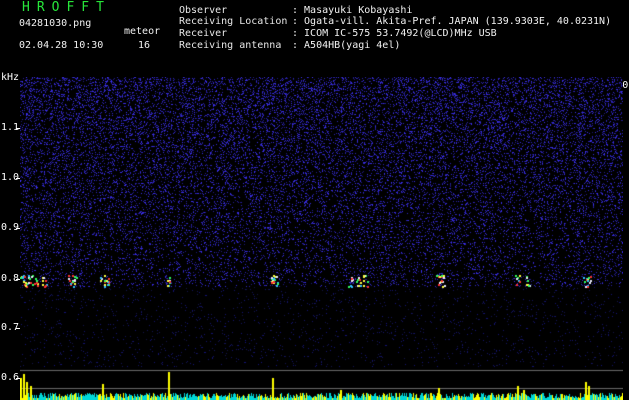 This screenshot has width=629, height=400. Describe the element at coordinates (203, 10) in the screenshot. I see `observer-key: Observer` at that location.